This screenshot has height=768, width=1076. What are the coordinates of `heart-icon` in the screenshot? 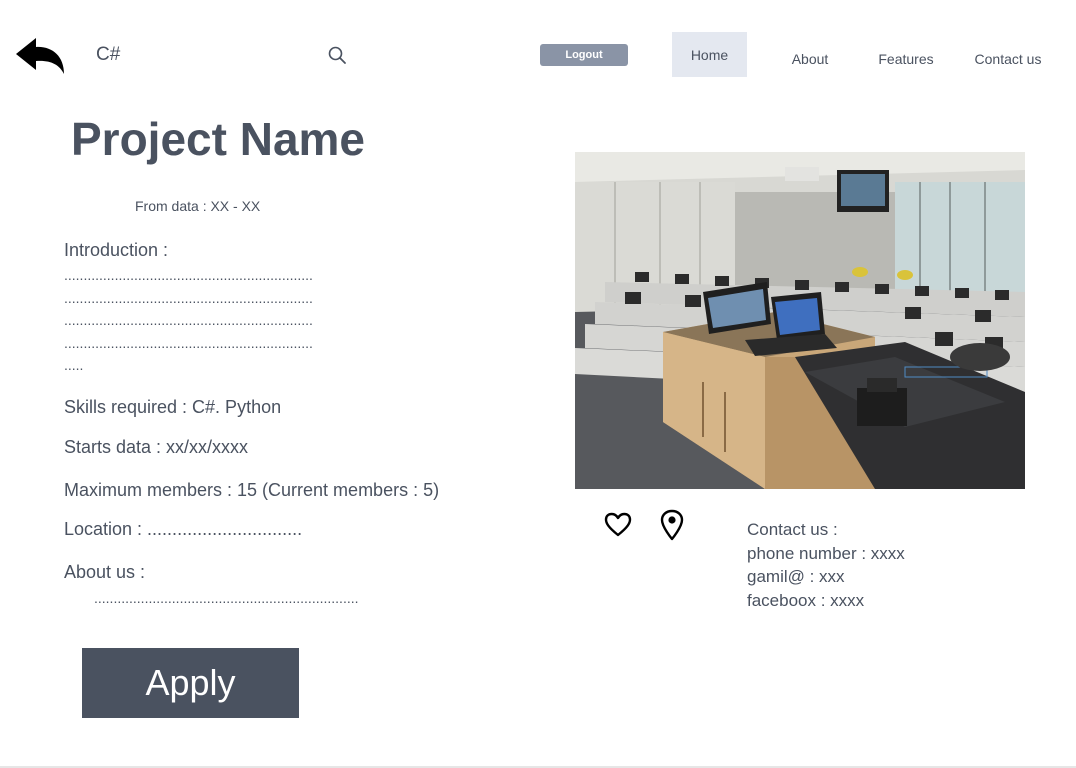 It's located at (618, 525).